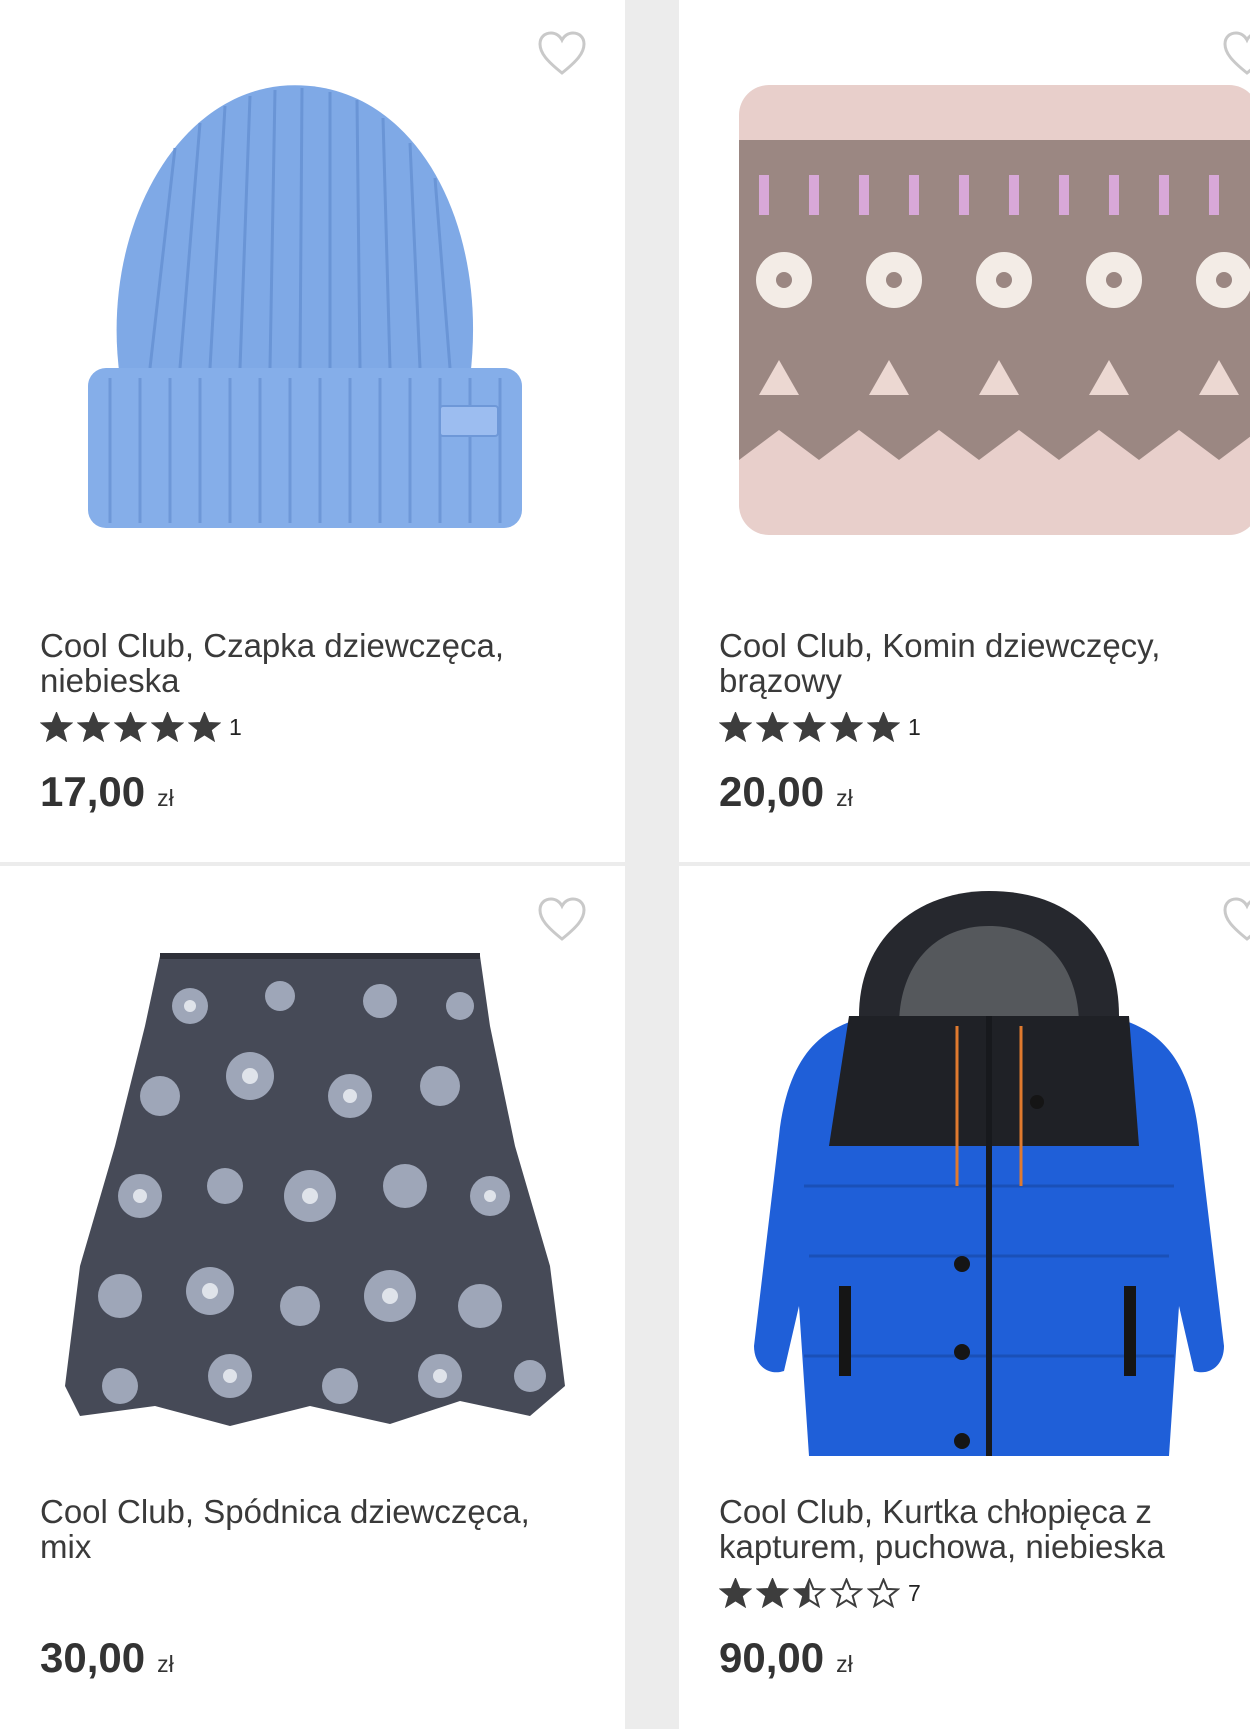 Image resolution: width=1250 pixels, height=1729 pixels. Describe the element at coordinates (93, 791) in the screenshot. I see `price-value: 17,00` at that location.